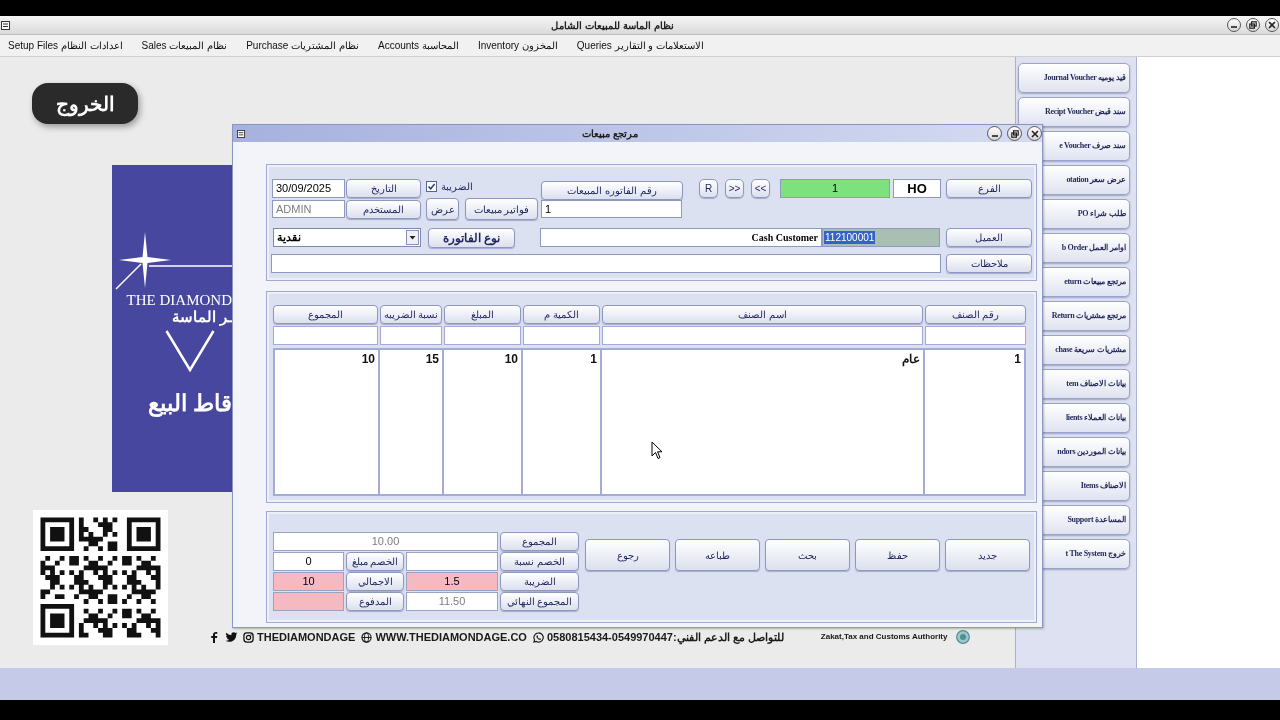 This screenshot has height=720, width=1280. Describe the element at coordinates (100, 577) in the screenshot. I see `qr-code-icon` at that location.